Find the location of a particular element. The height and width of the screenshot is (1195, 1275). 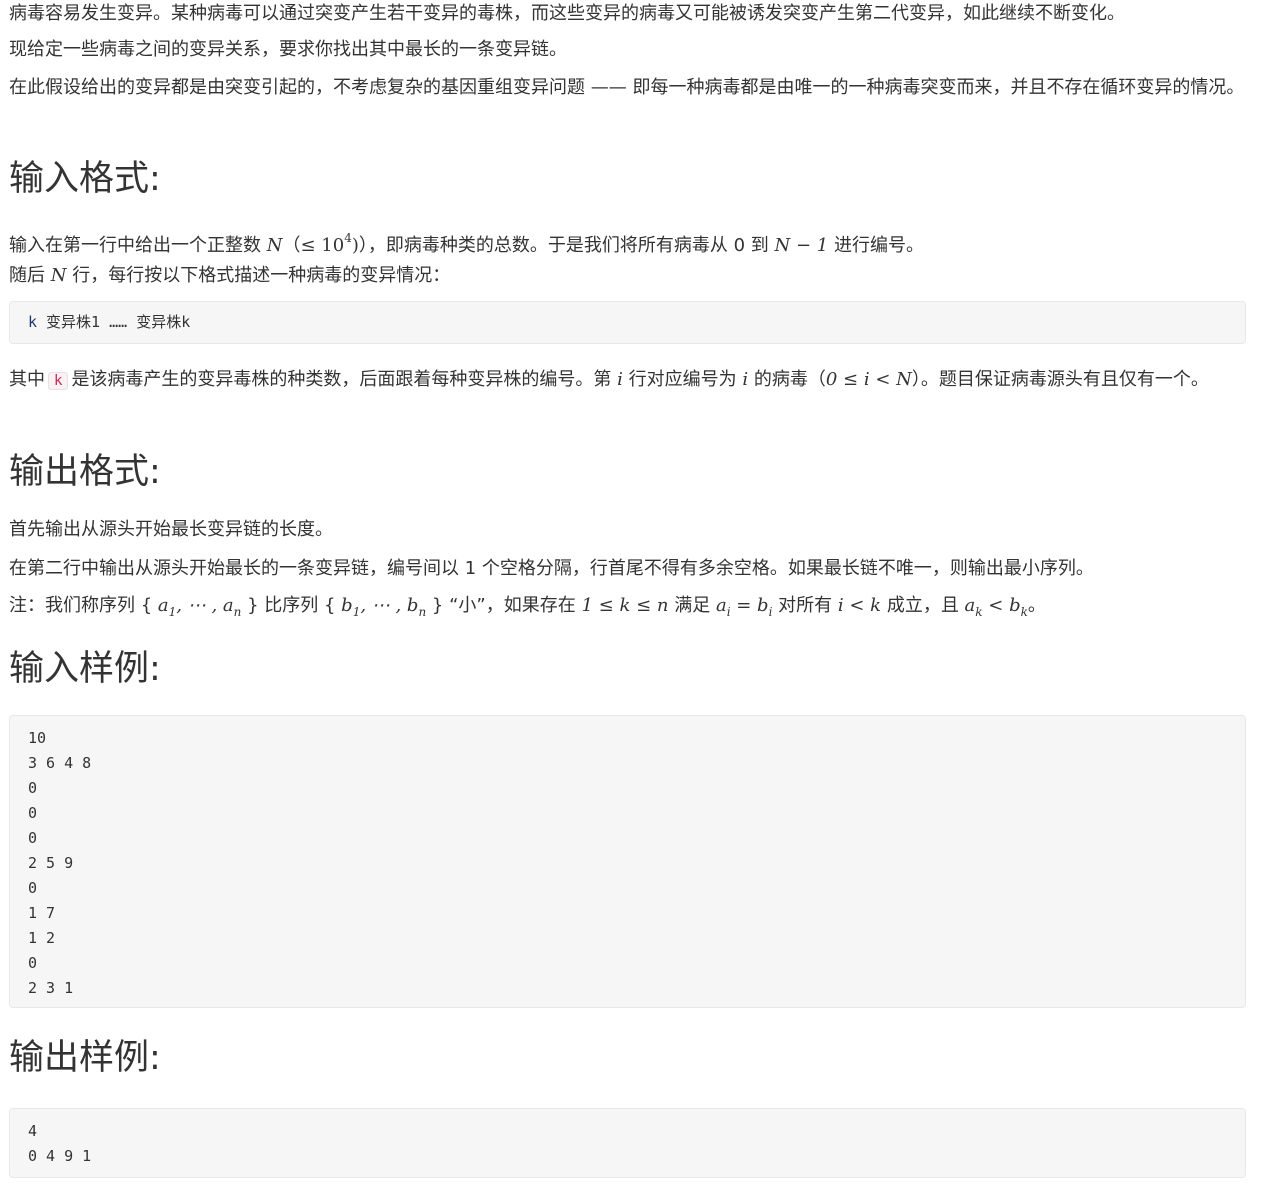

sample-output-line: 0 4 9 1 is located at coordinates (60, 1156).